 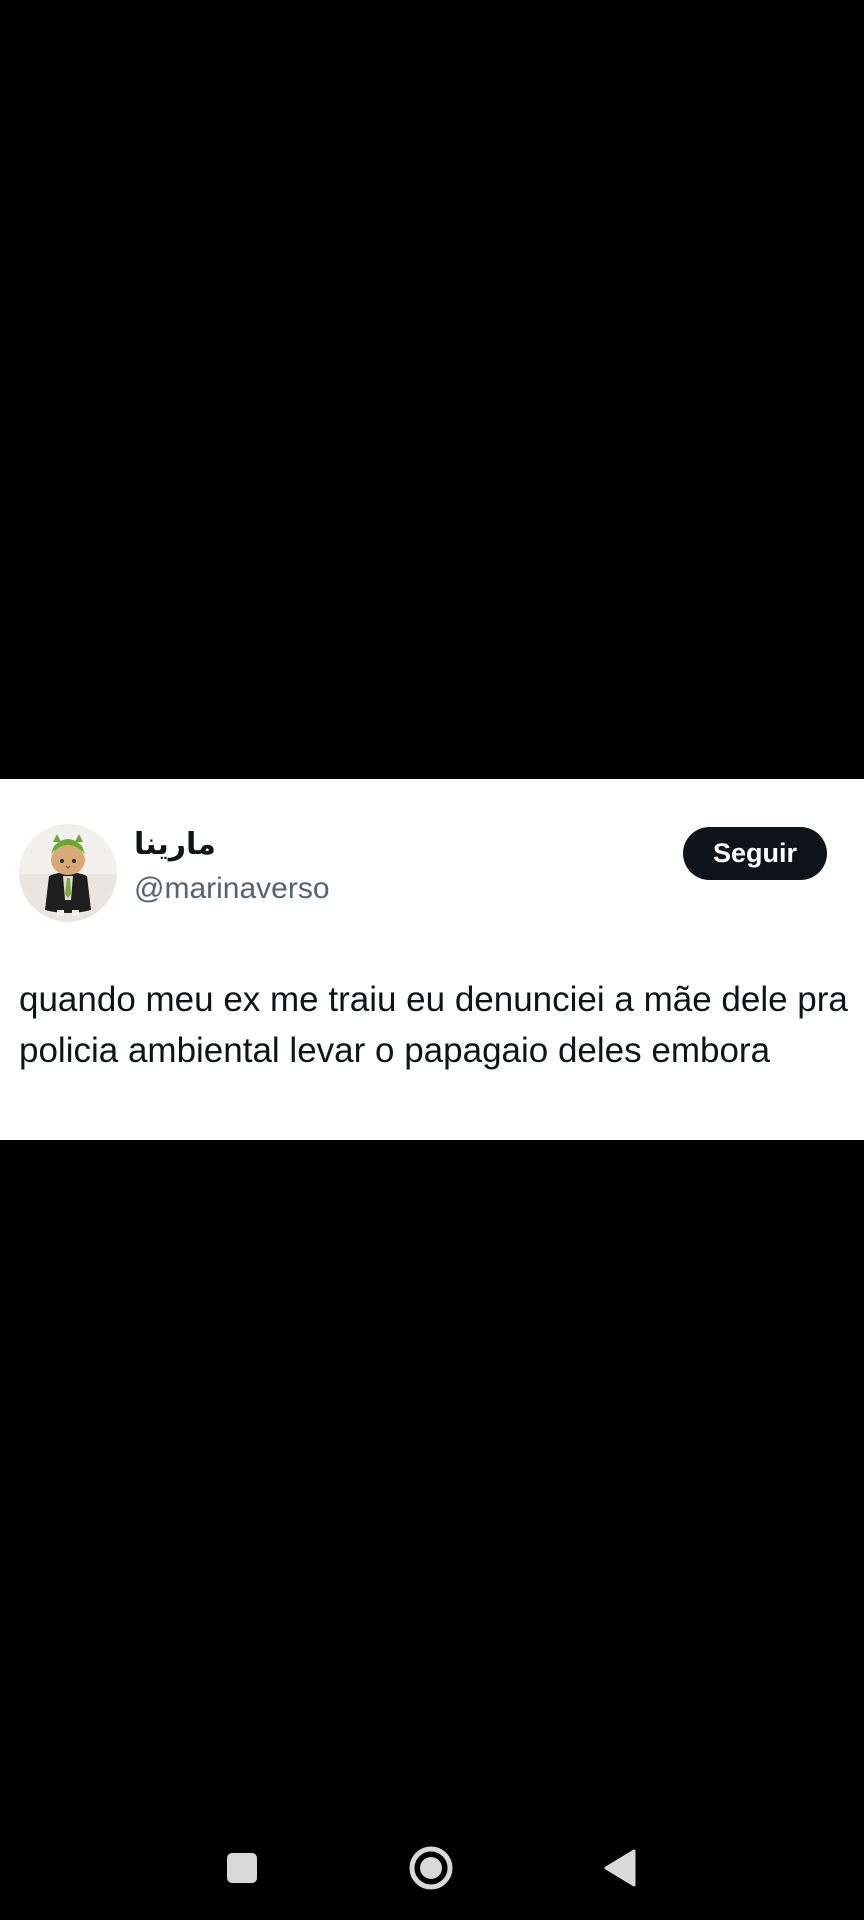 I want to click on follow-button: Seguir, so click(x=755, y=853).